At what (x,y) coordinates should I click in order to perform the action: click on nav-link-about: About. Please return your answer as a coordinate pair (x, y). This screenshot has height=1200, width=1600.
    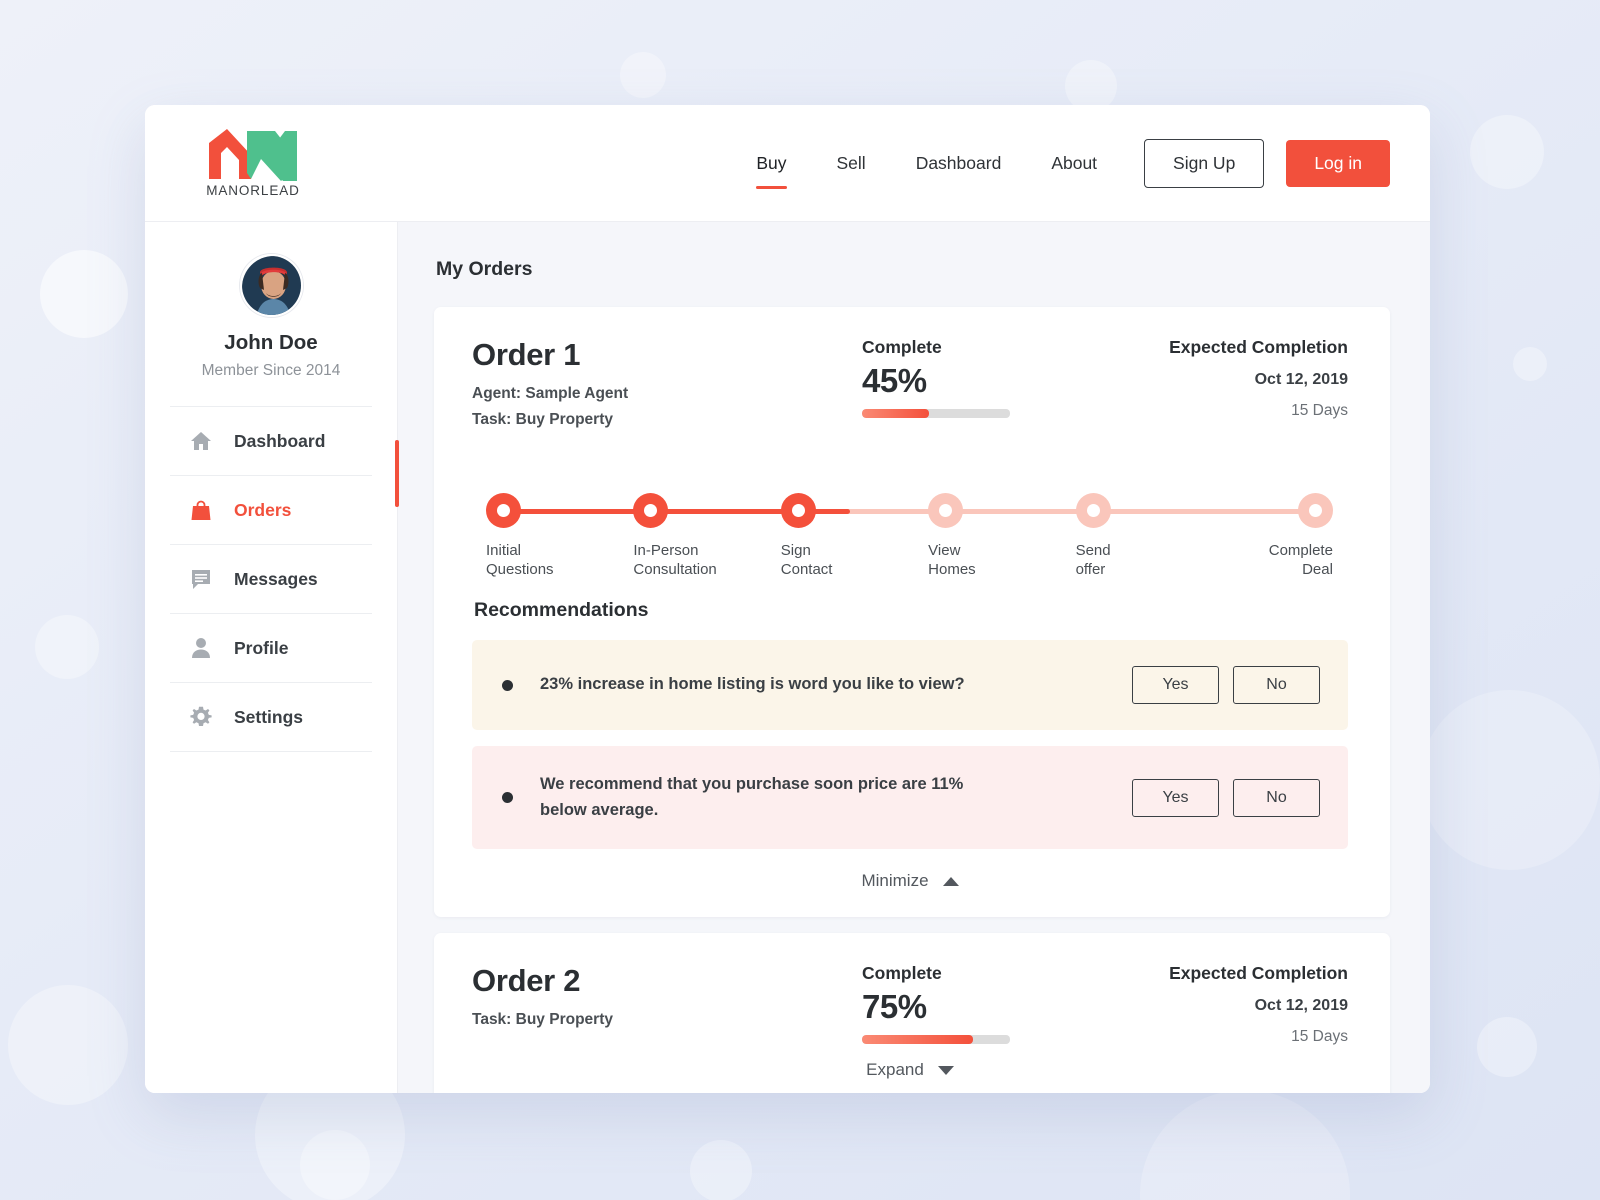
    Looking at the image, I should click on (1074, 163).